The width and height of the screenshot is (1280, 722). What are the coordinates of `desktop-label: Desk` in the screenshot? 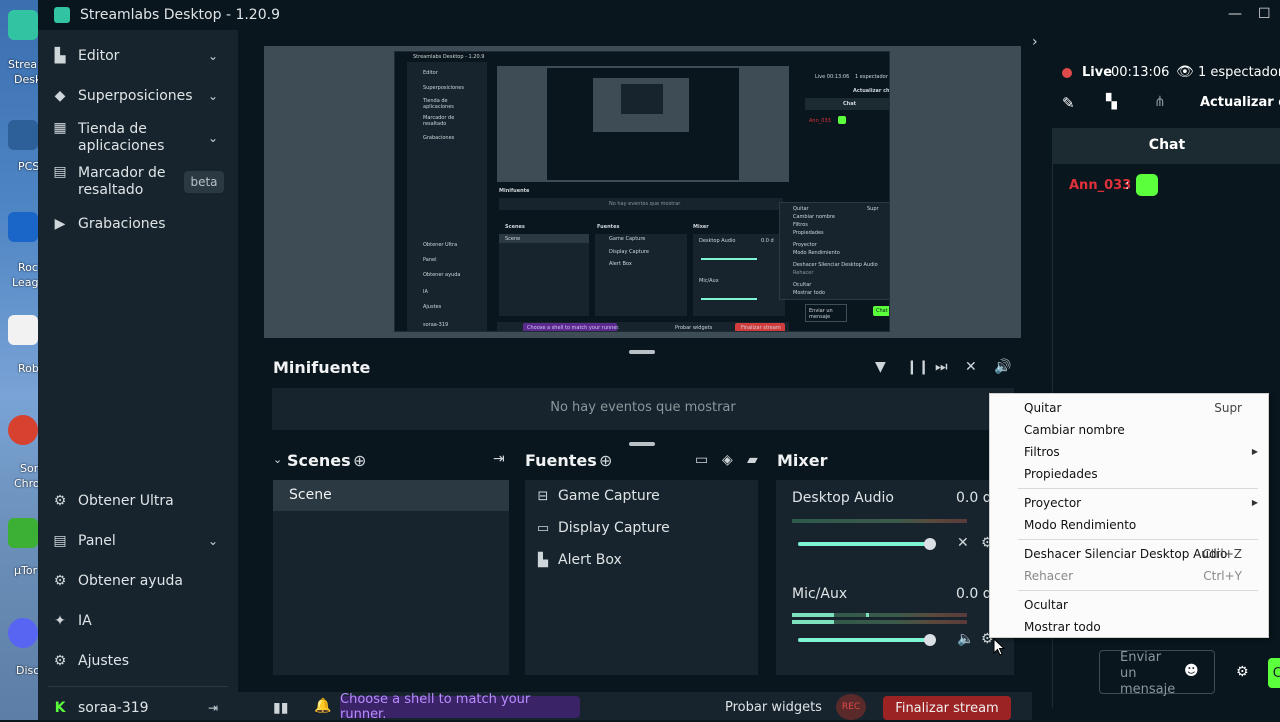 It's located at (27, 79).